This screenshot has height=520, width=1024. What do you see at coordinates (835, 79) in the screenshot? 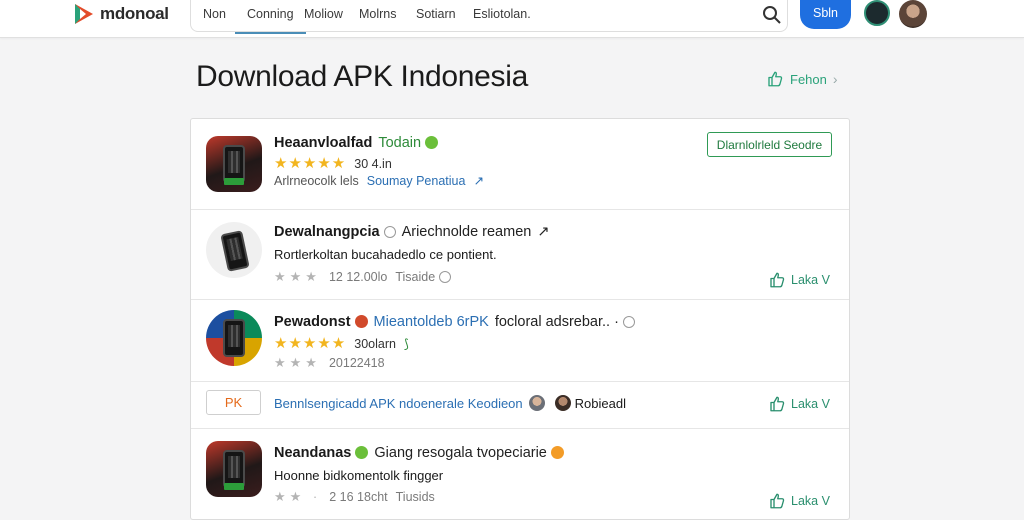
I see `chevron-right-icon: ›` at bounding box center [835, 79].